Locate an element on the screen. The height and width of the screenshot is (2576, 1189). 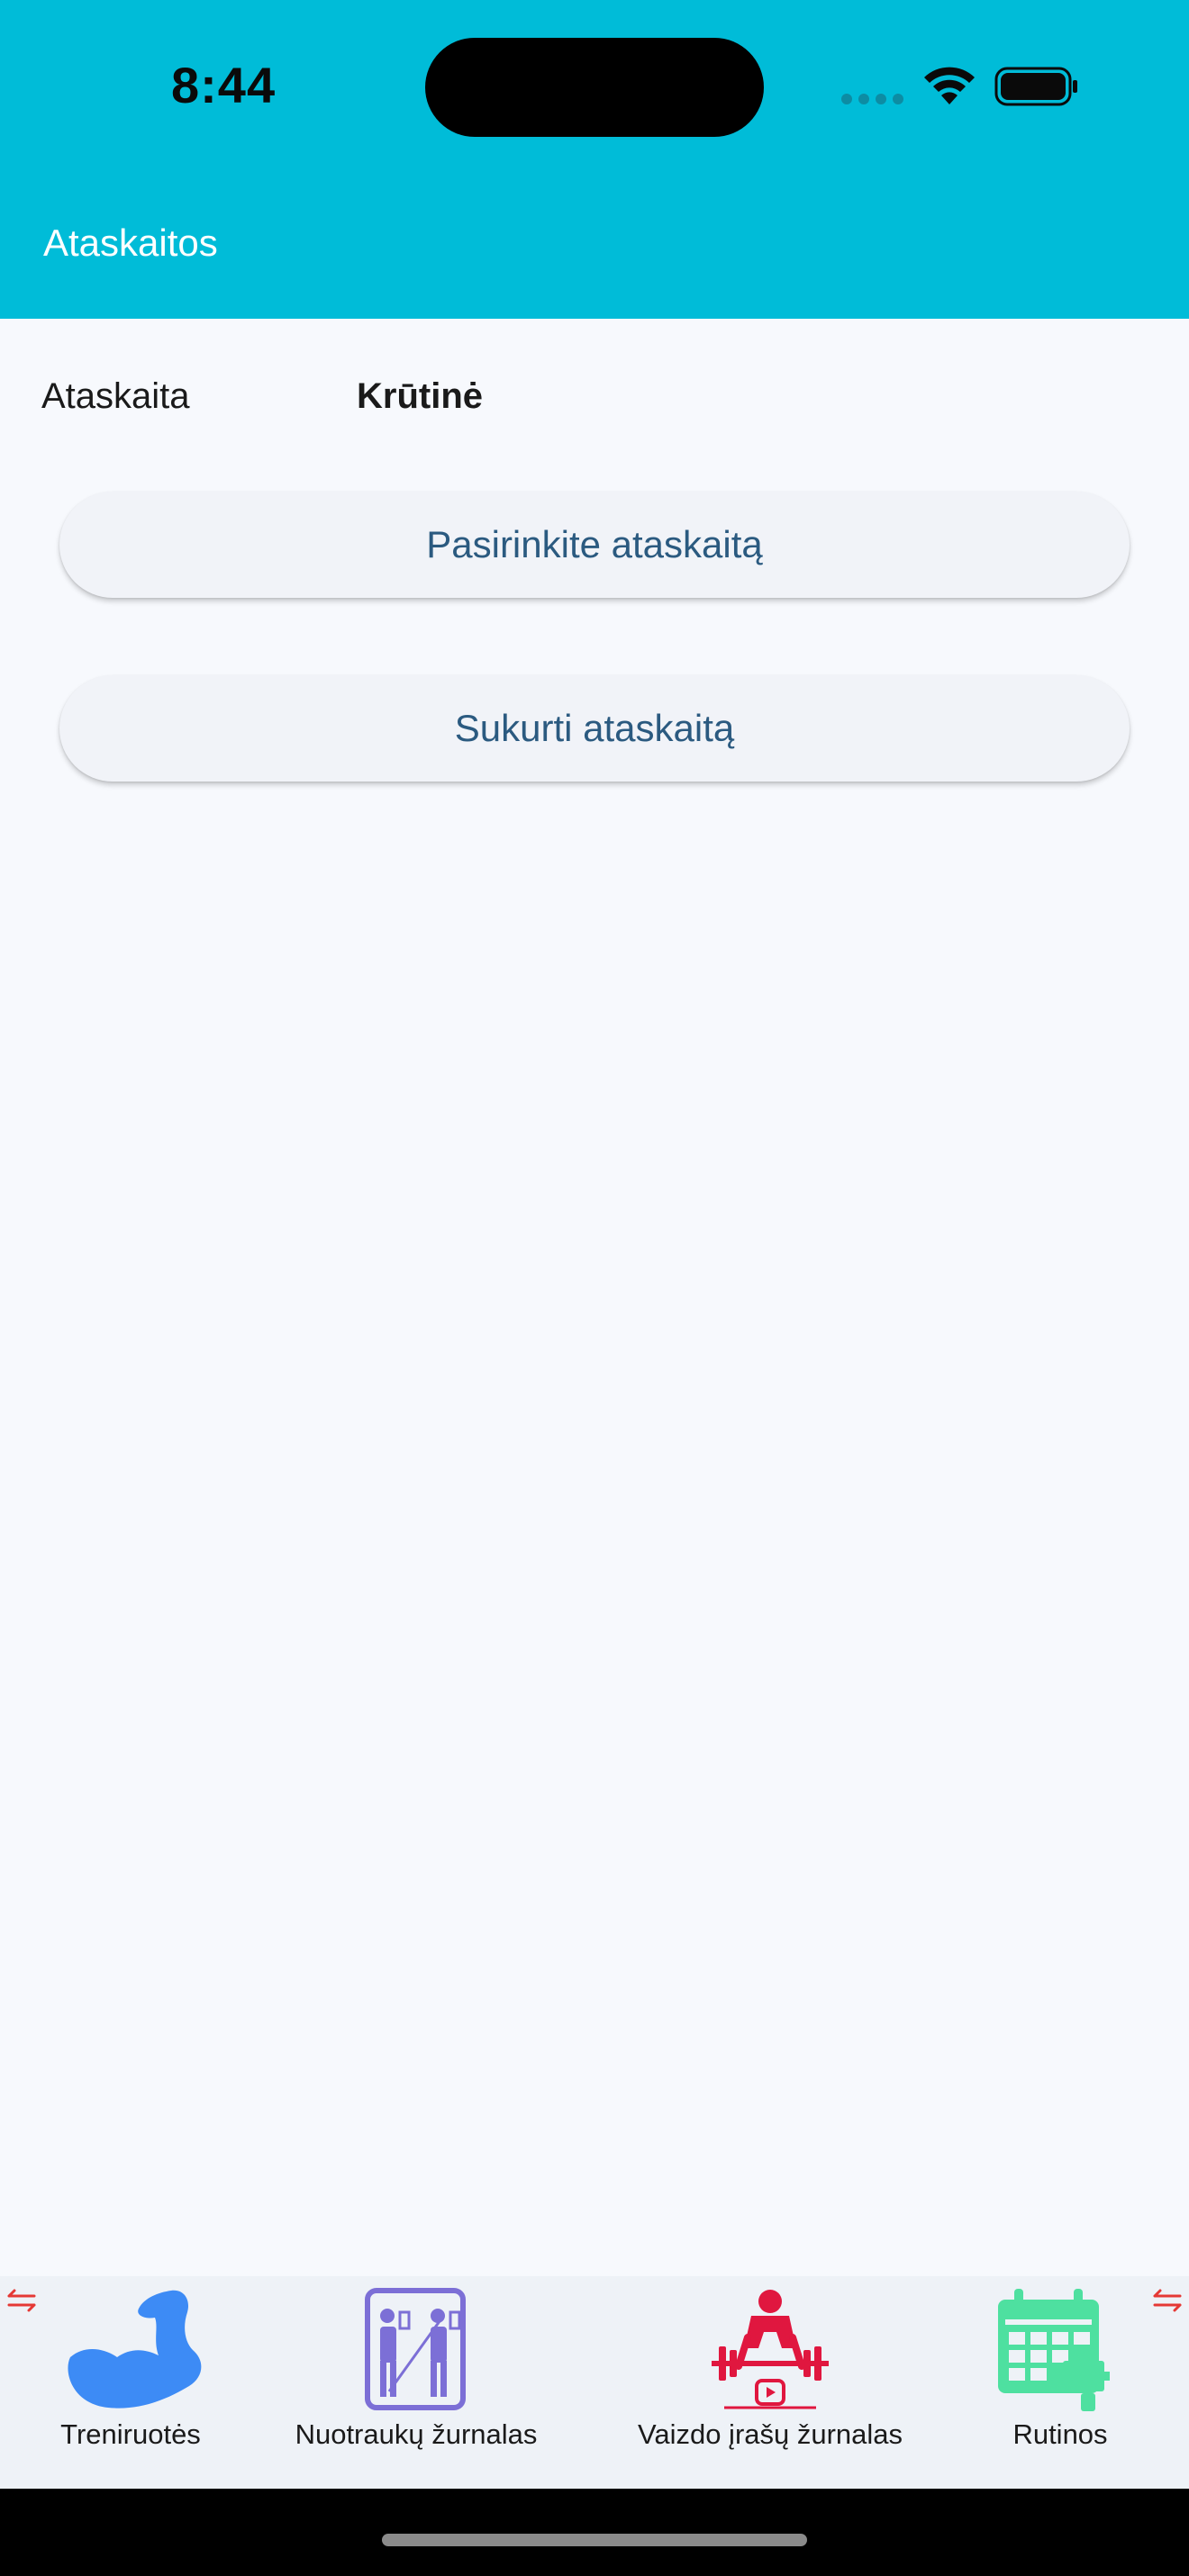
create-report-button: Sukurti ataskaitą is located at coordinates (594, 728).